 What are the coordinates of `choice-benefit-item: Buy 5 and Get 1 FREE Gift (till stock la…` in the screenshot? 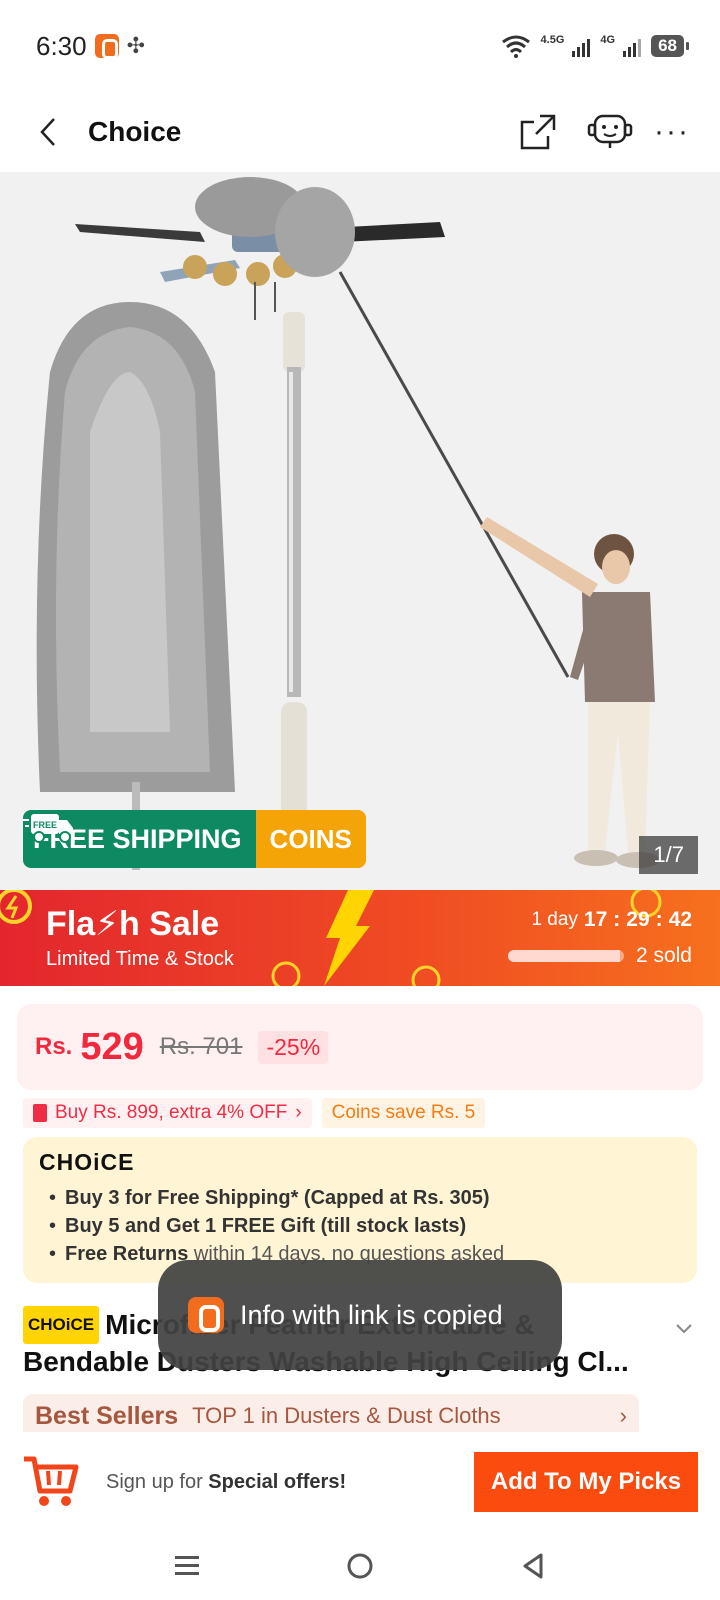 It's located at (360, 1226).